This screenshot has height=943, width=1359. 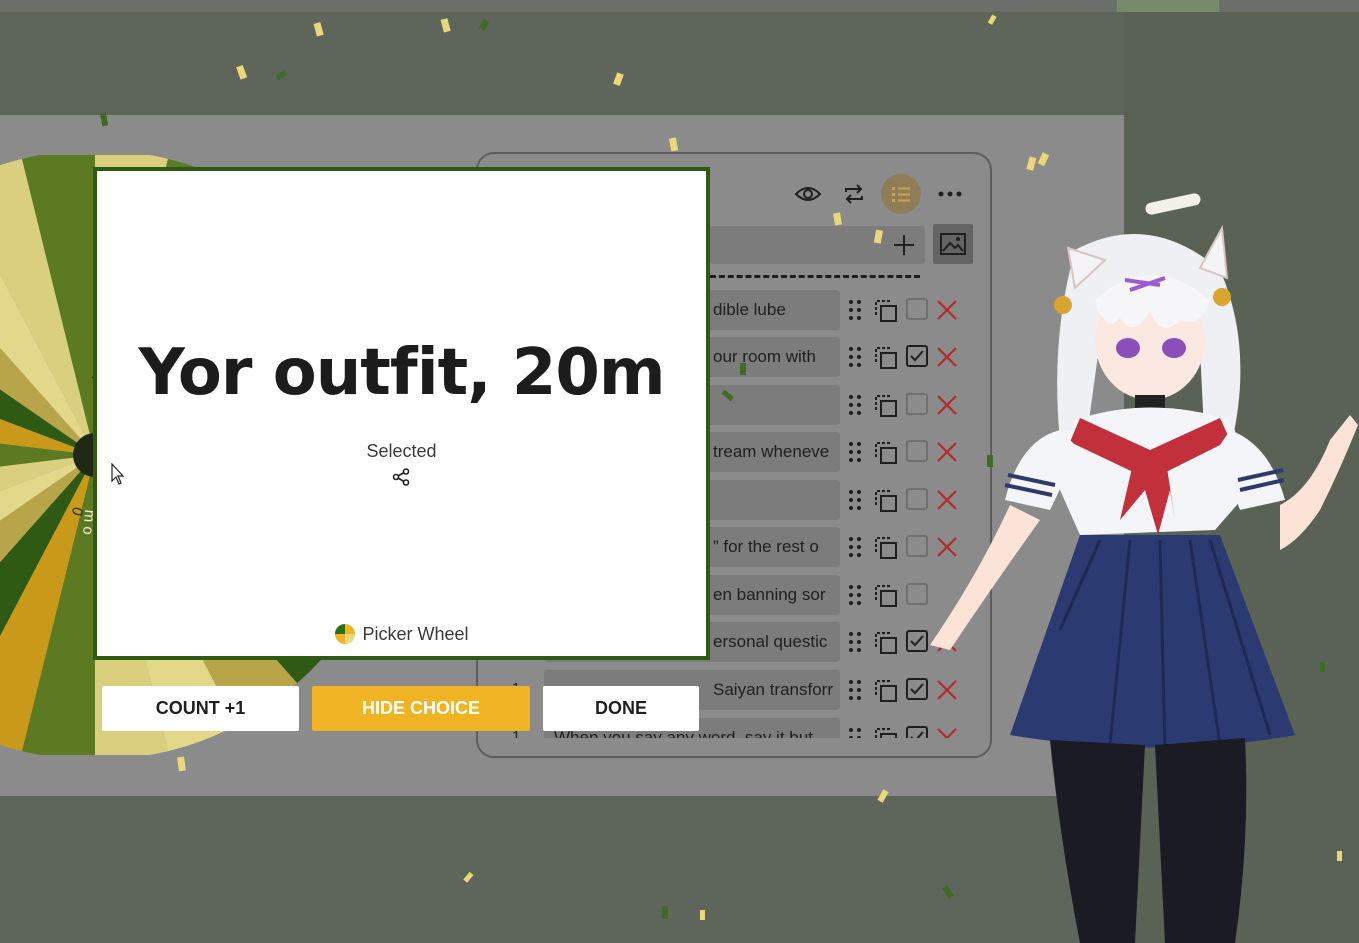 I want to click on share-icon, so click(x=401, y=477).